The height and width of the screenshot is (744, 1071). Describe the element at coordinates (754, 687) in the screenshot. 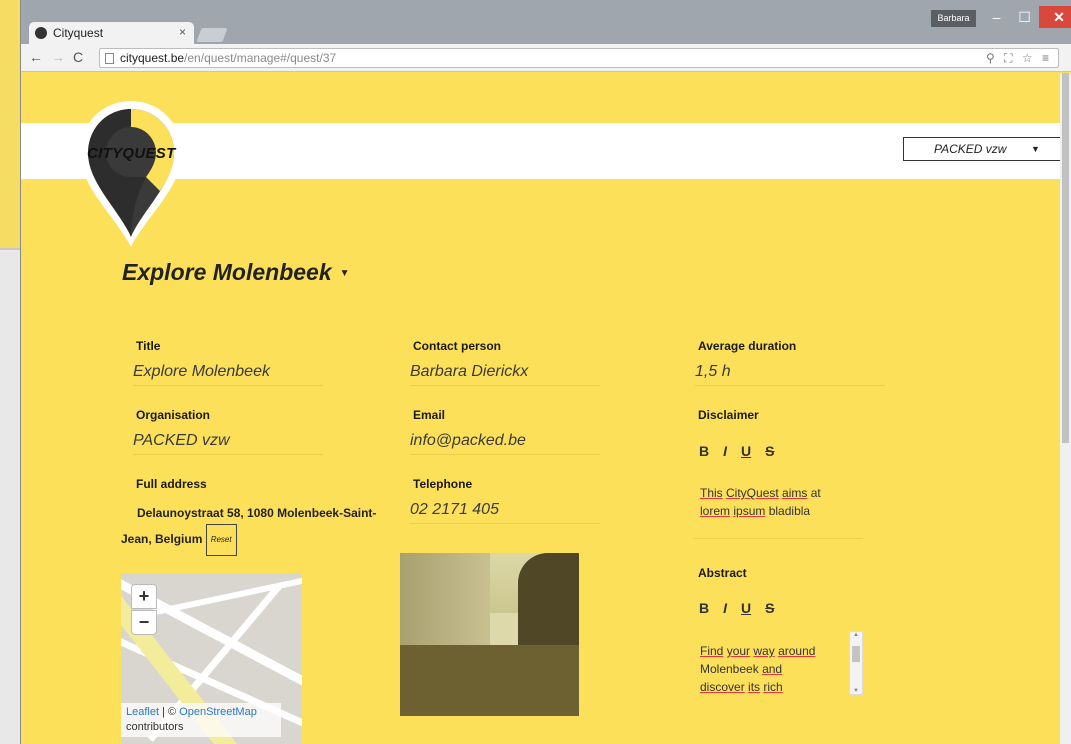

I see `rich-word: its` at that location.